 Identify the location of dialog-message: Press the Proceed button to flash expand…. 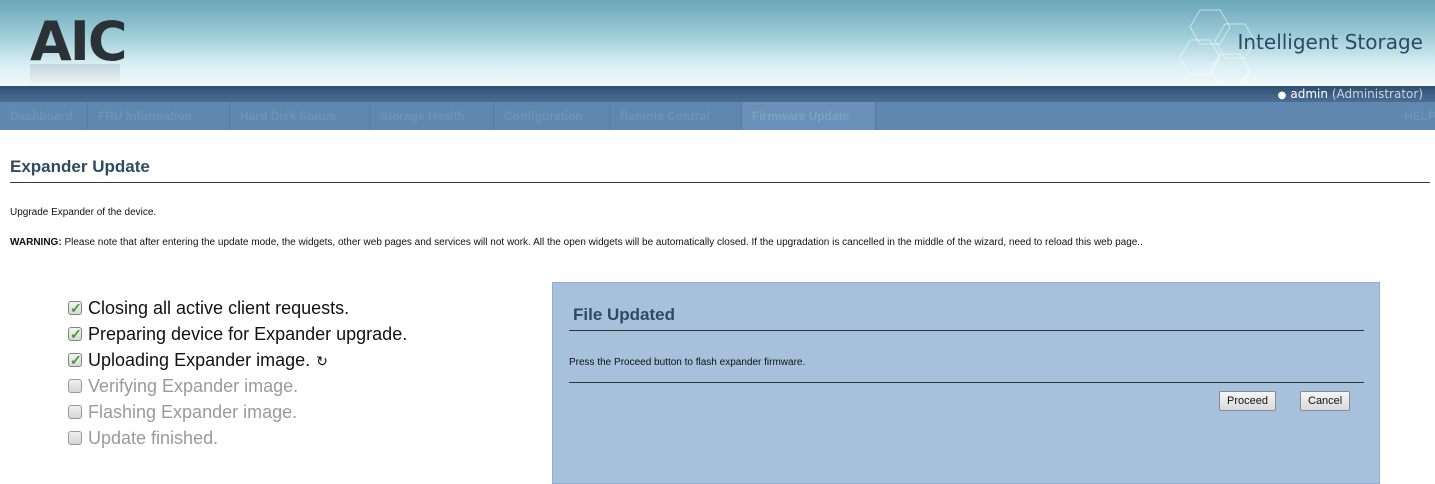
(687, 362).